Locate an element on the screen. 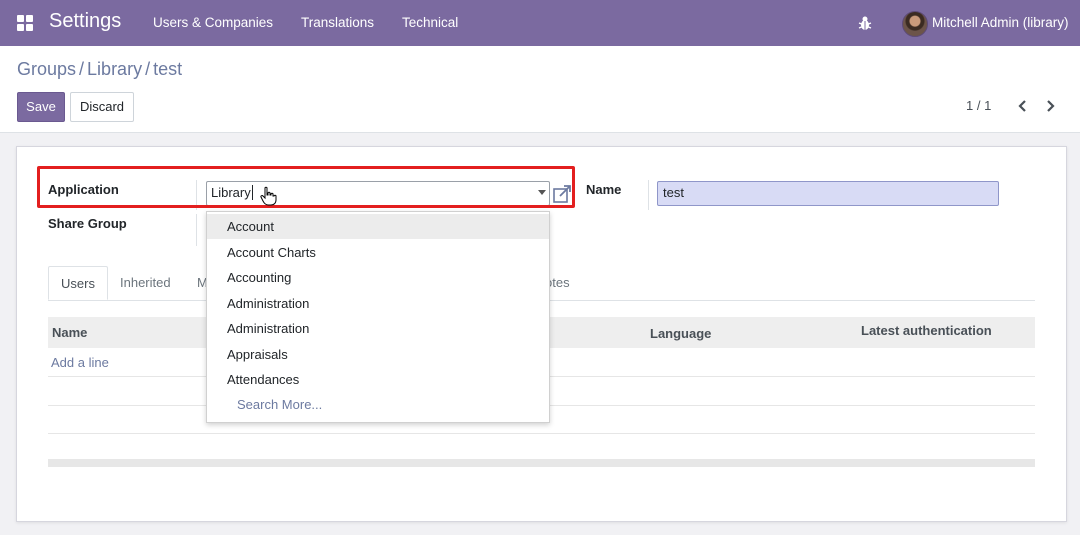 This screenshot has width=1080, height=535. apps-grid-icon is located at coordinates (25, 23).